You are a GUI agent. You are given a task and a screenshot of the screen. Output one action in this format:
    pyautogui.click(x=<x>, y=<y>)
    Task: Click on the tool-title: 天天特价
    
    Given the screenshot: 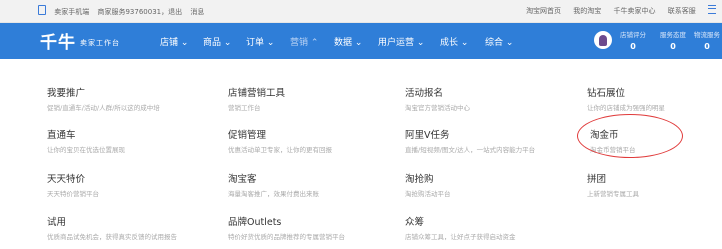 What is the action you would take?
    pyautogui.click(x=66, y=179)
    